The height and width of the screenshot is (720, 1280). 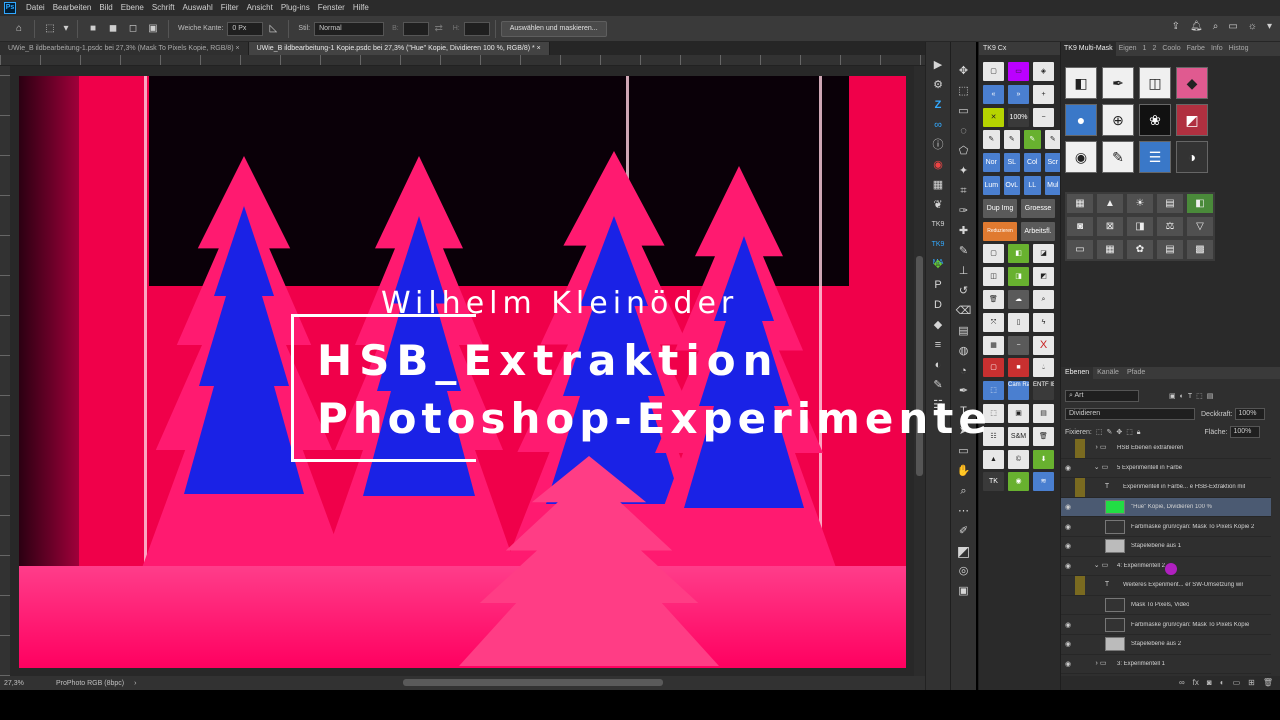 I want to click on calculator-button: ▦, so click(x=993, y=345).